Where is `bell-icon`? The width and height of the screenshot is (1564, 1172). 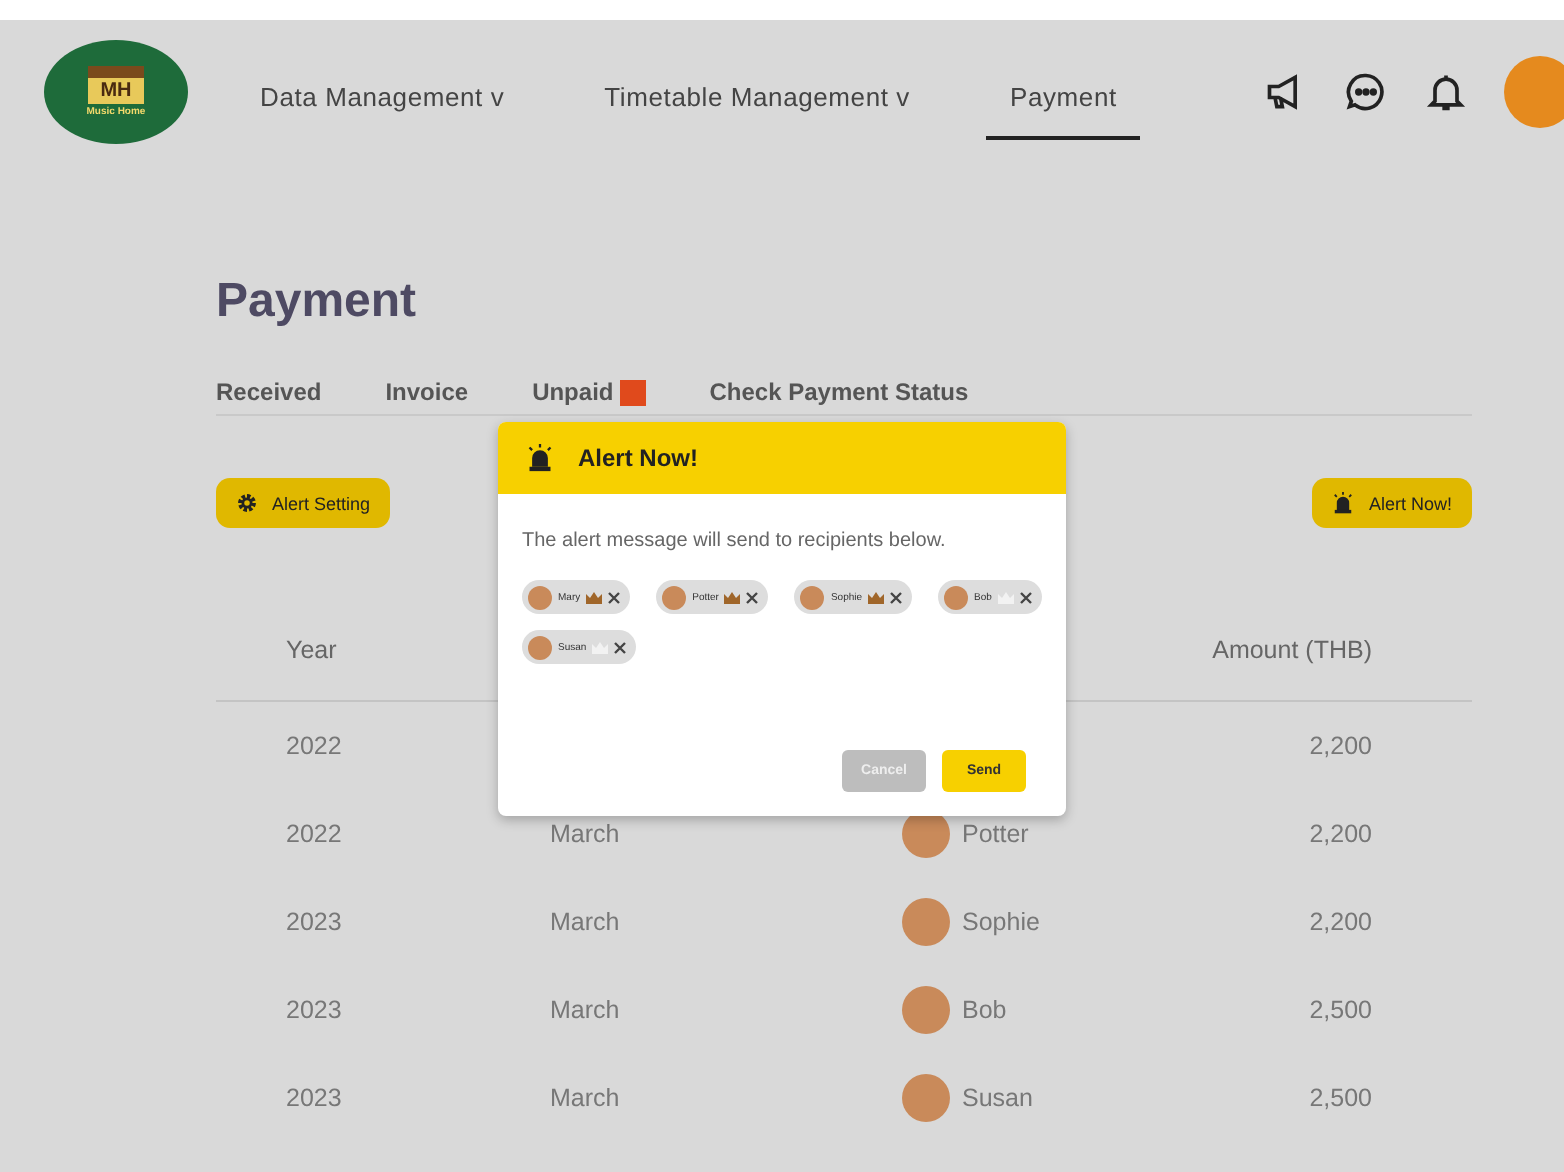 bell-icon is located at coordinates (1446, 92).